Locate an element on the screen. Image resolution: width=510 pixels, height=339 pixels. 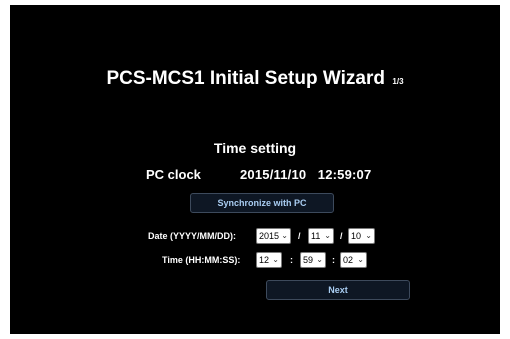
minute-value: 59 is located at coordinates (308, 260).